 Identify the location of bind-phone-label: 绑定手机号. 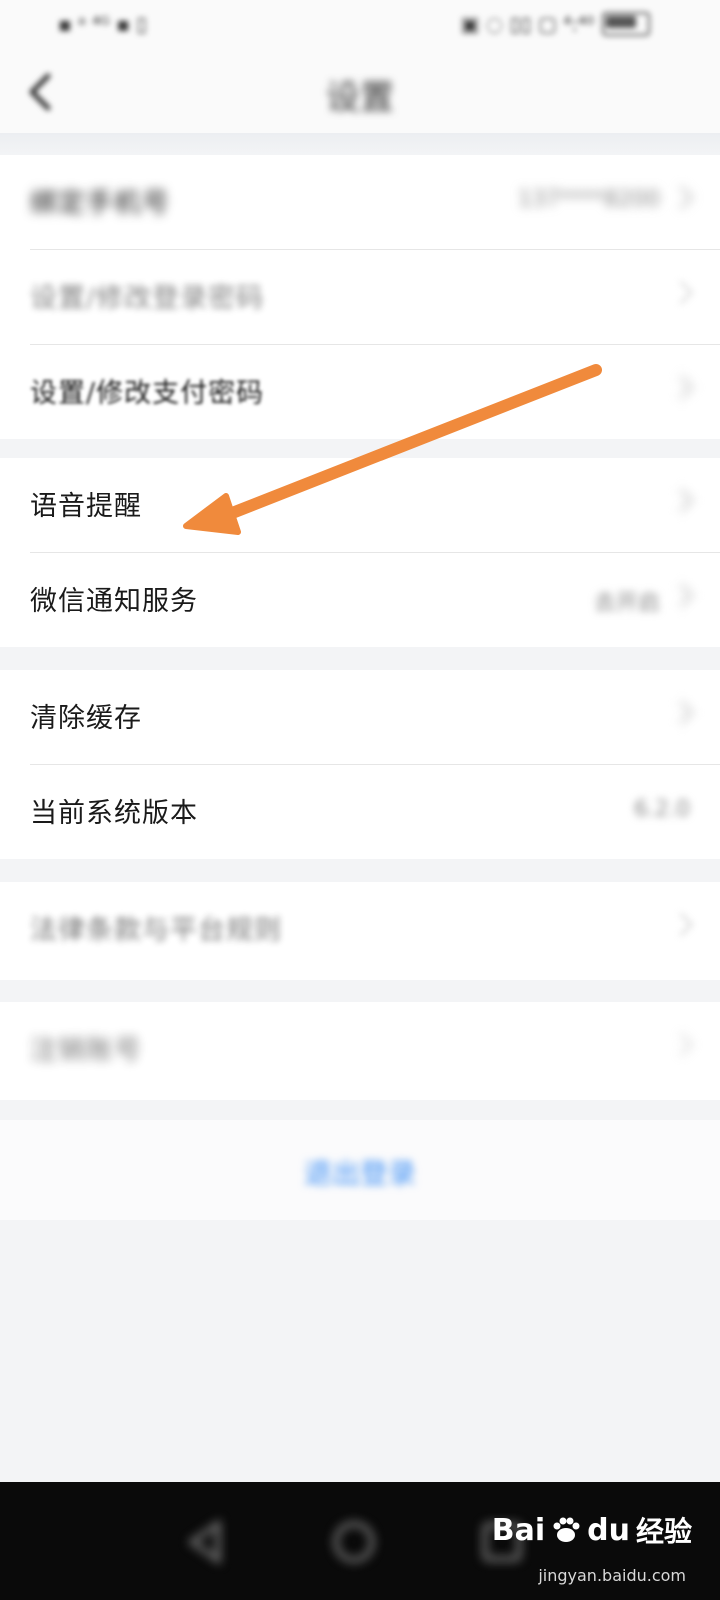
(100, 203).